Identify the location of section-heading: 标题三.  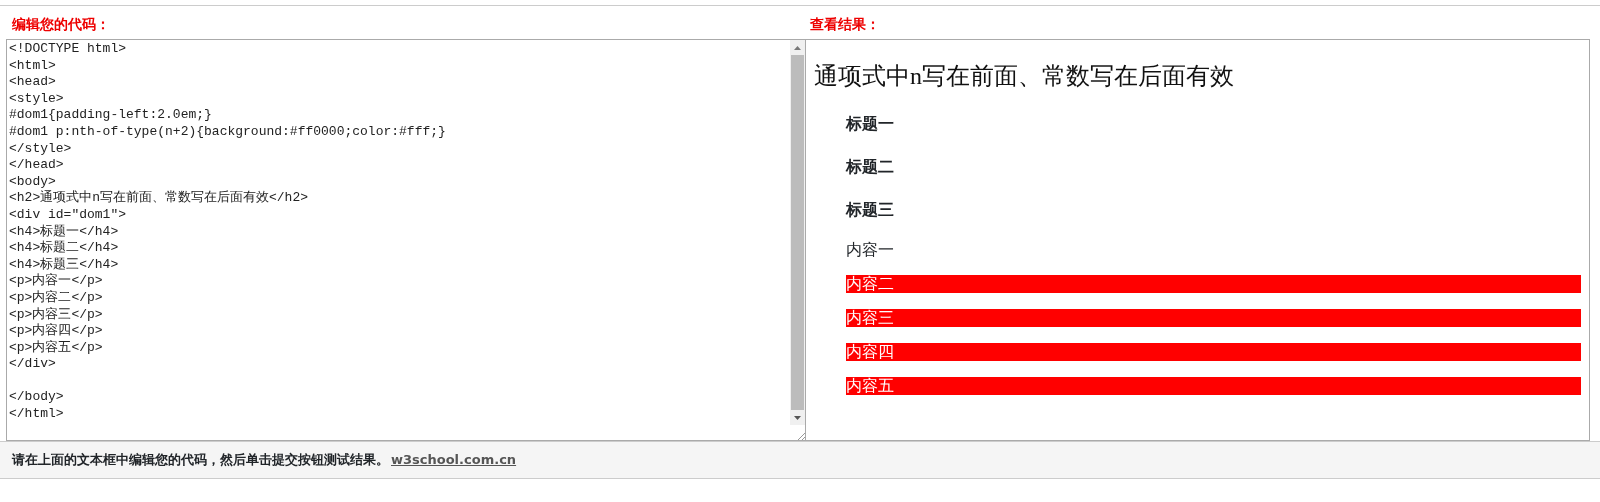
(870, 210).